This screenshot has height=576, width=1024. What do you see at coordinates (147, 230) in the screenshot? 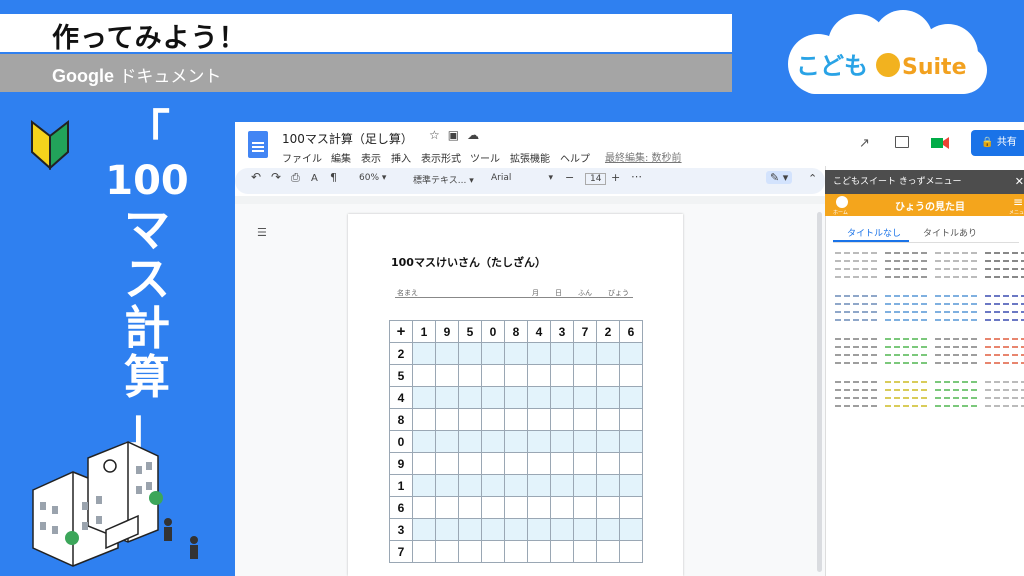
I see `vertical-title-char: マ` at bounding box center [147, 230].